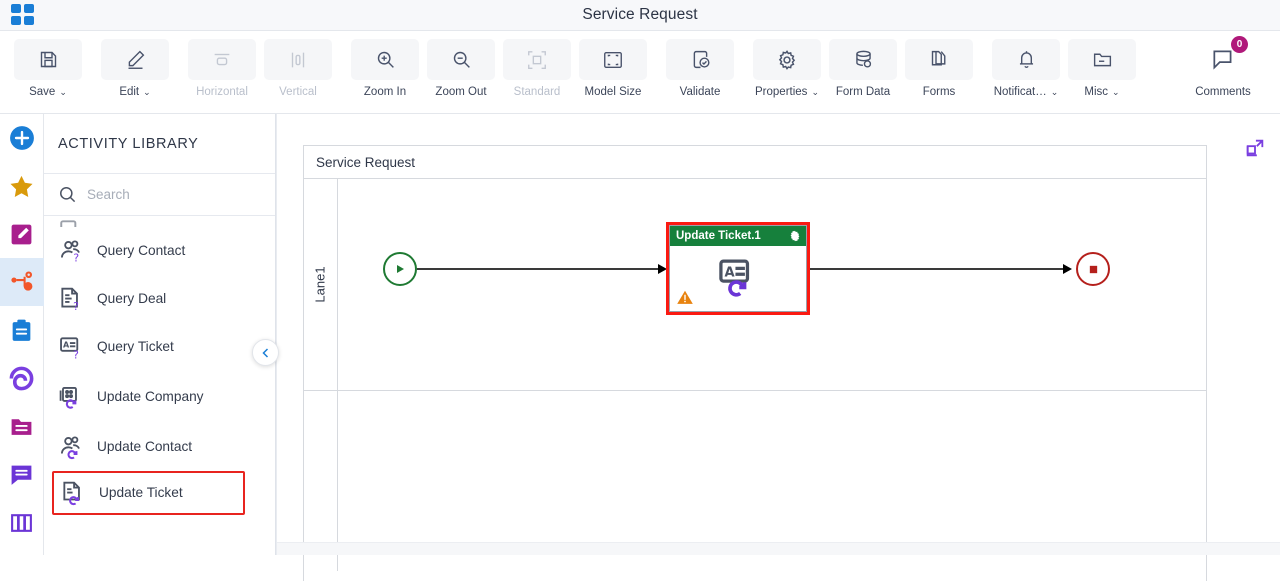 The height and width of the screenshot is (581, 1280). I want to click on list-item-label: Update Ticket, so click(141, 493).